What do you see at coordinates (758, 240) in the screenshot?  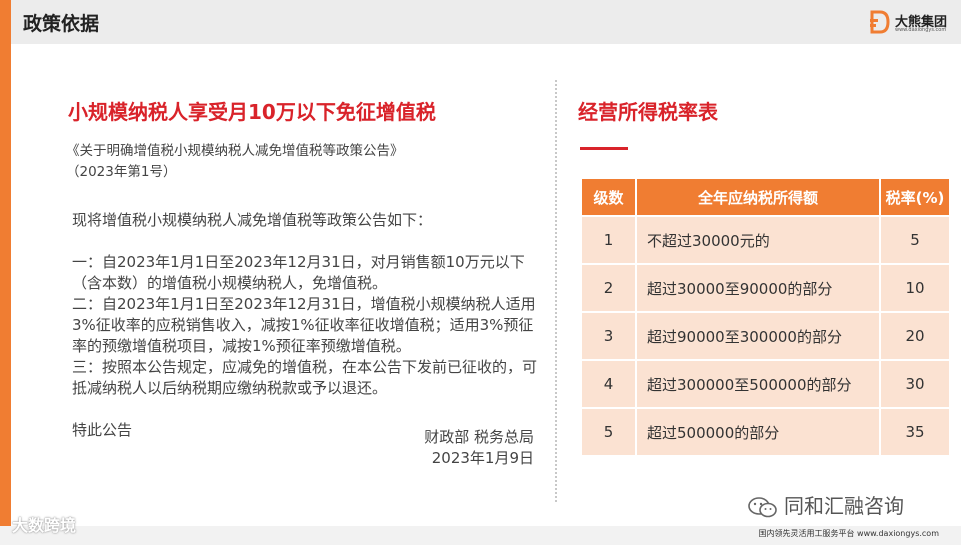 I see `cell-amount: 不超过30000元的` at bounding box center [758, 240].